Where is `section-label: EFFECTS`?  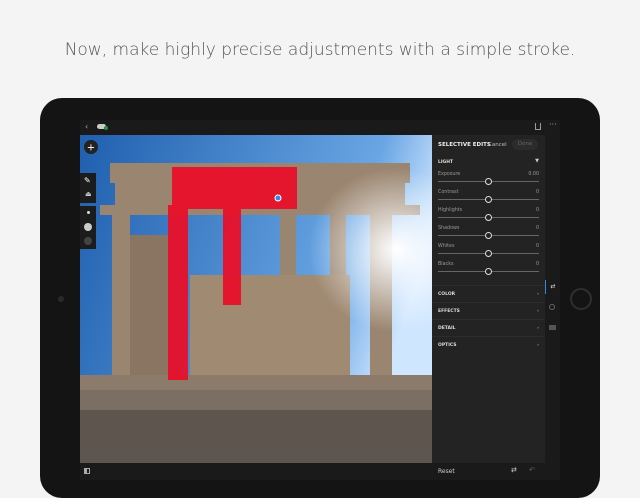 section-label: EFFECTS is located at coordinates (449, 311).